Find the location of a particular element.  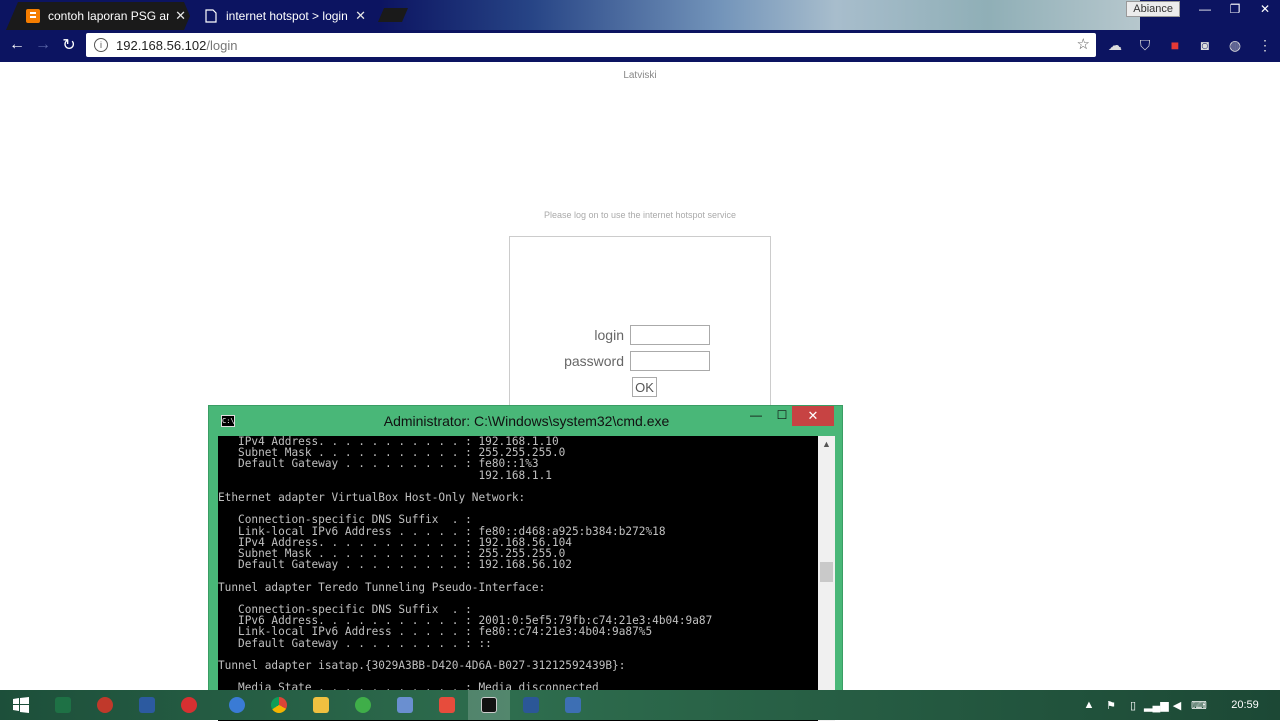

minimize-icon: — is located at coordinates (1205, 9).